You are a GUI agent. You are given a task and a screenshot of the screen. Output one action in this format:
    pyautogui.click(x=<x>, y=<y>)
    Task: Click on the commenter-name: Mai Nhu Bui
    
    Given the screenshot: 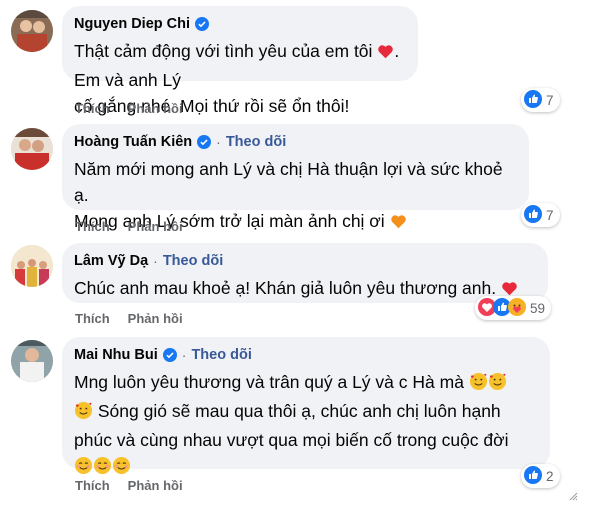 What is the action you would take?
    pyautogui.click(x=116, y=355)
    